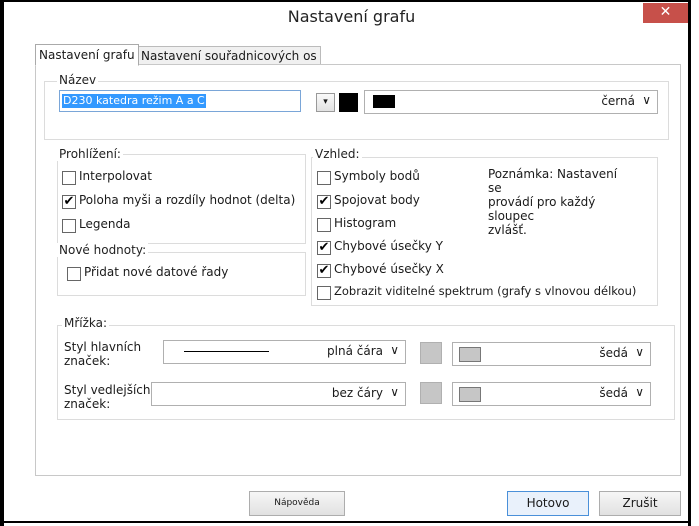 The image size is (699, 526). What do you see at coordinates (345, 522) in the screenshot?
I see `frame-bottom` at bounding box center [345, 522].